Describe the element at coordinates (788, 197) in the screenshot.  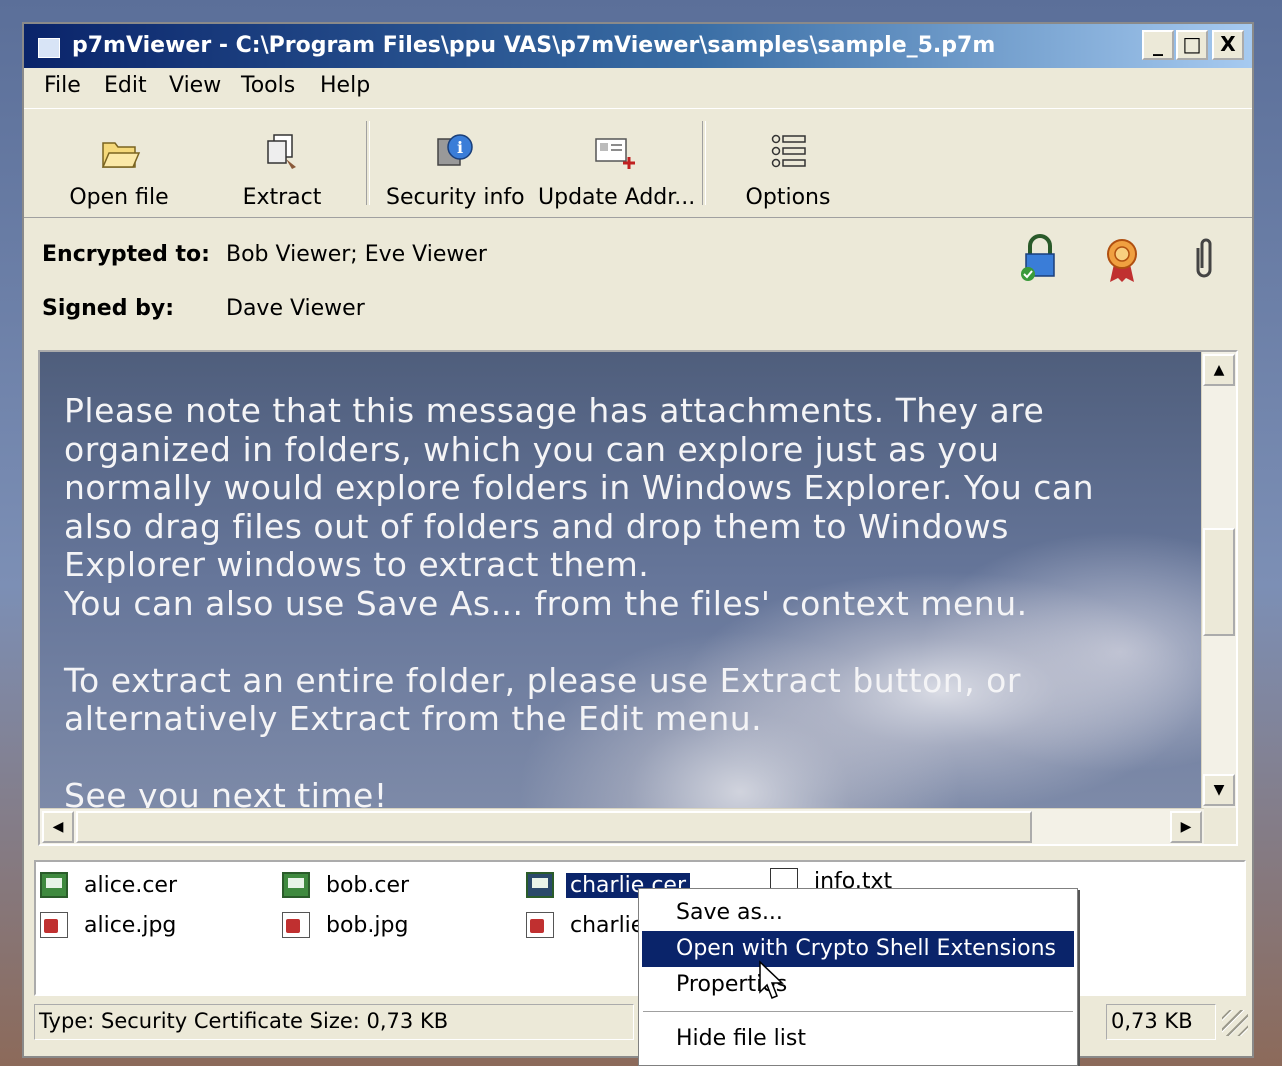
I see `options-label: Options` at that location.